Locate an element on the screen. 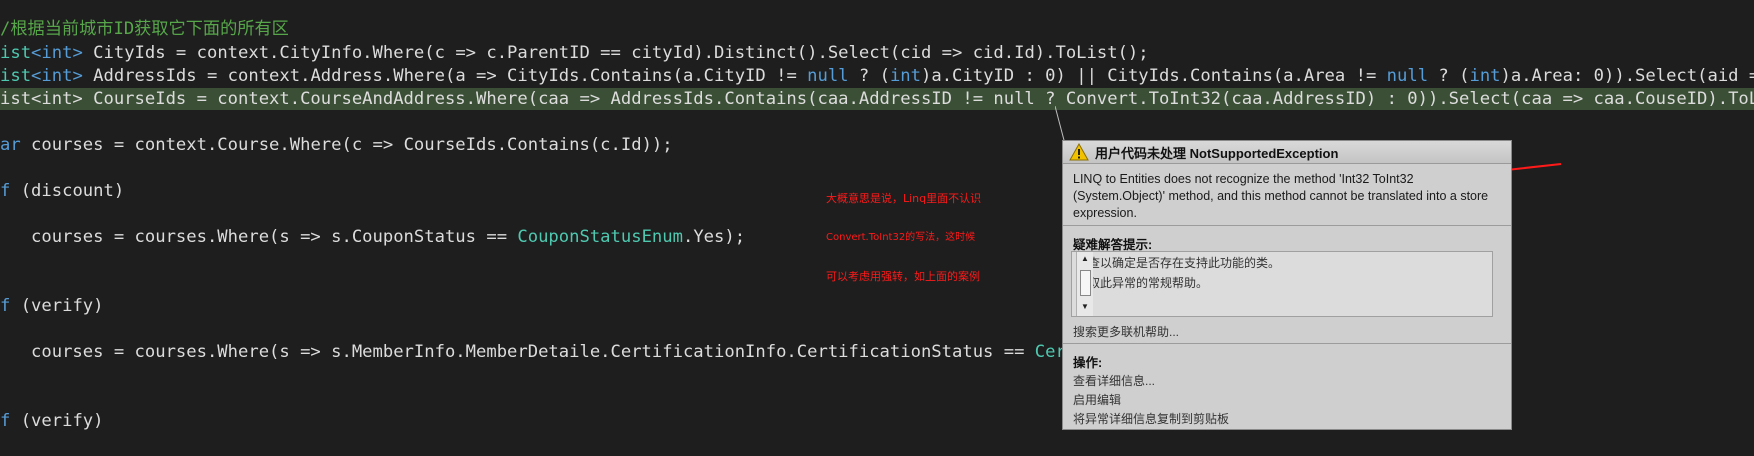 The image size is (1754, 456). code-line: f (discount) is located at coordinates (62, 191).